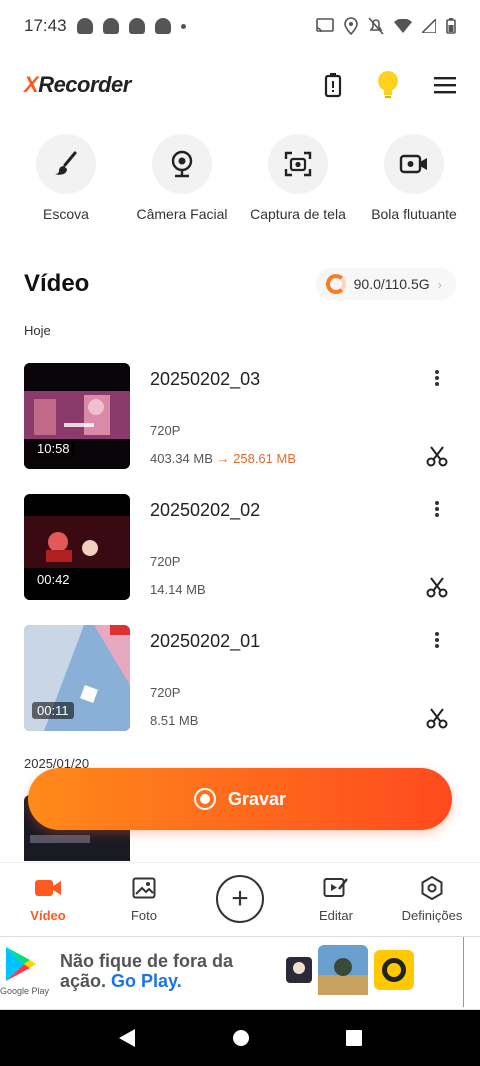 The width and height of the screenshot is (480, 1066). What do you see at coordinates (53, 579) in the screenshot?
I see `video-duration: 00:42` at bounding box center [53, 579].